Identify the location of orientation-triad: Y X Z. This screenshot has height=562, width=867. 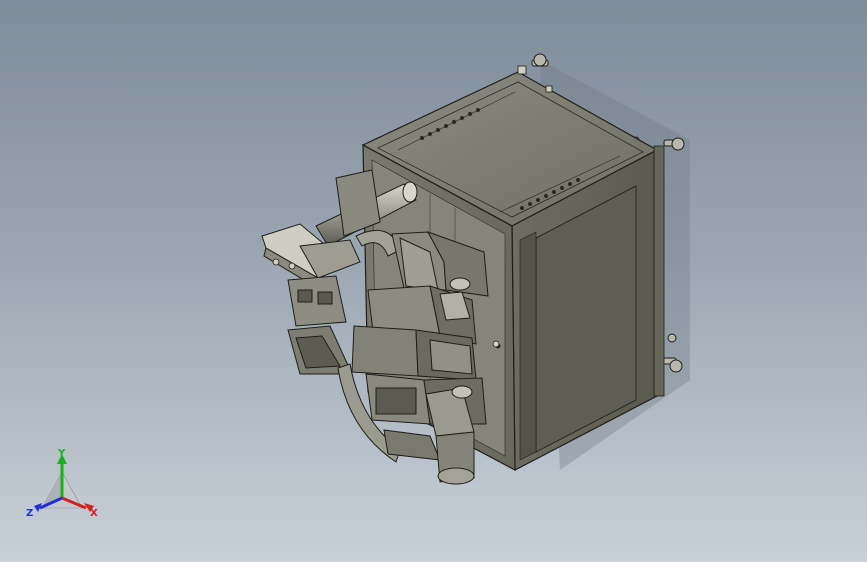
(64, 486).